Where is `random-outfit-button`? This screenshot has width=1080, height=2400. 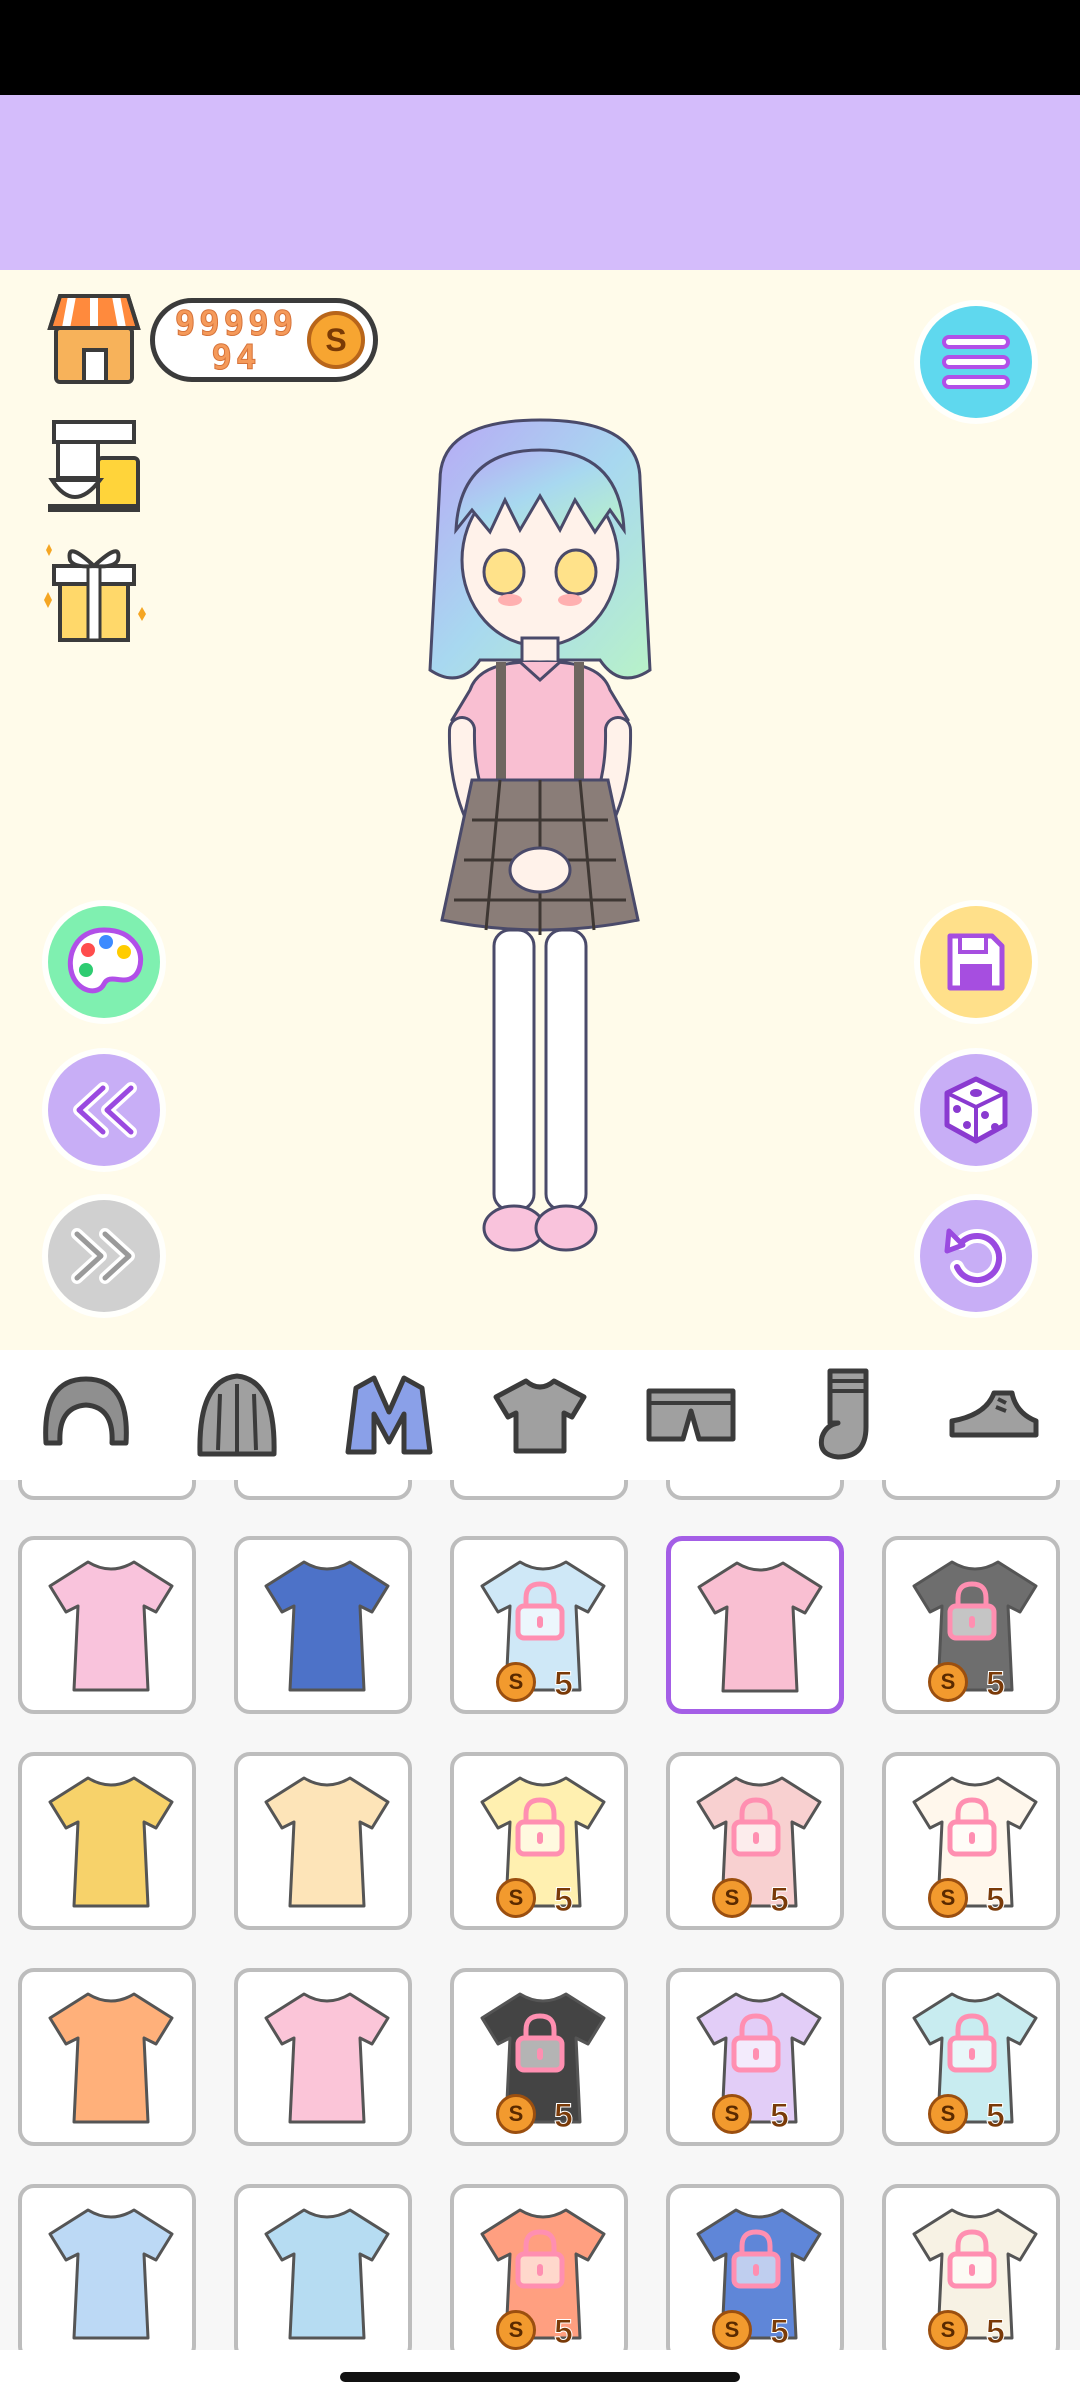 random-outfit-button is located at coordinates (976, 1110).